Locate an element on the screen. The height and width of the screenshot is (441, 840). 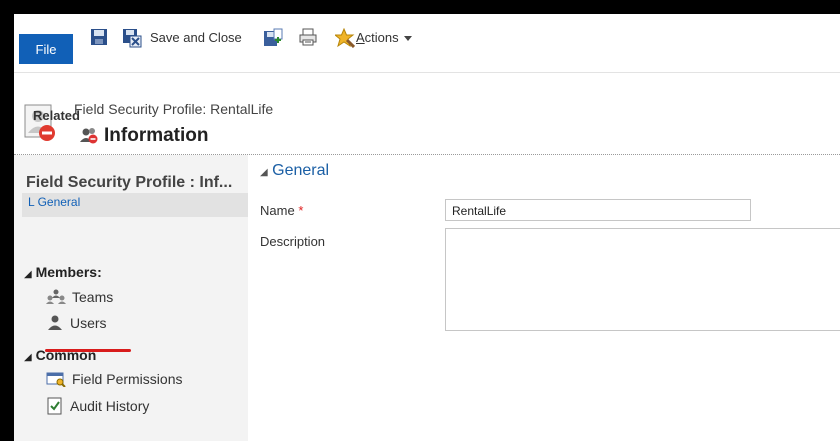
description-label: Description is located at coordinates (293, 241).